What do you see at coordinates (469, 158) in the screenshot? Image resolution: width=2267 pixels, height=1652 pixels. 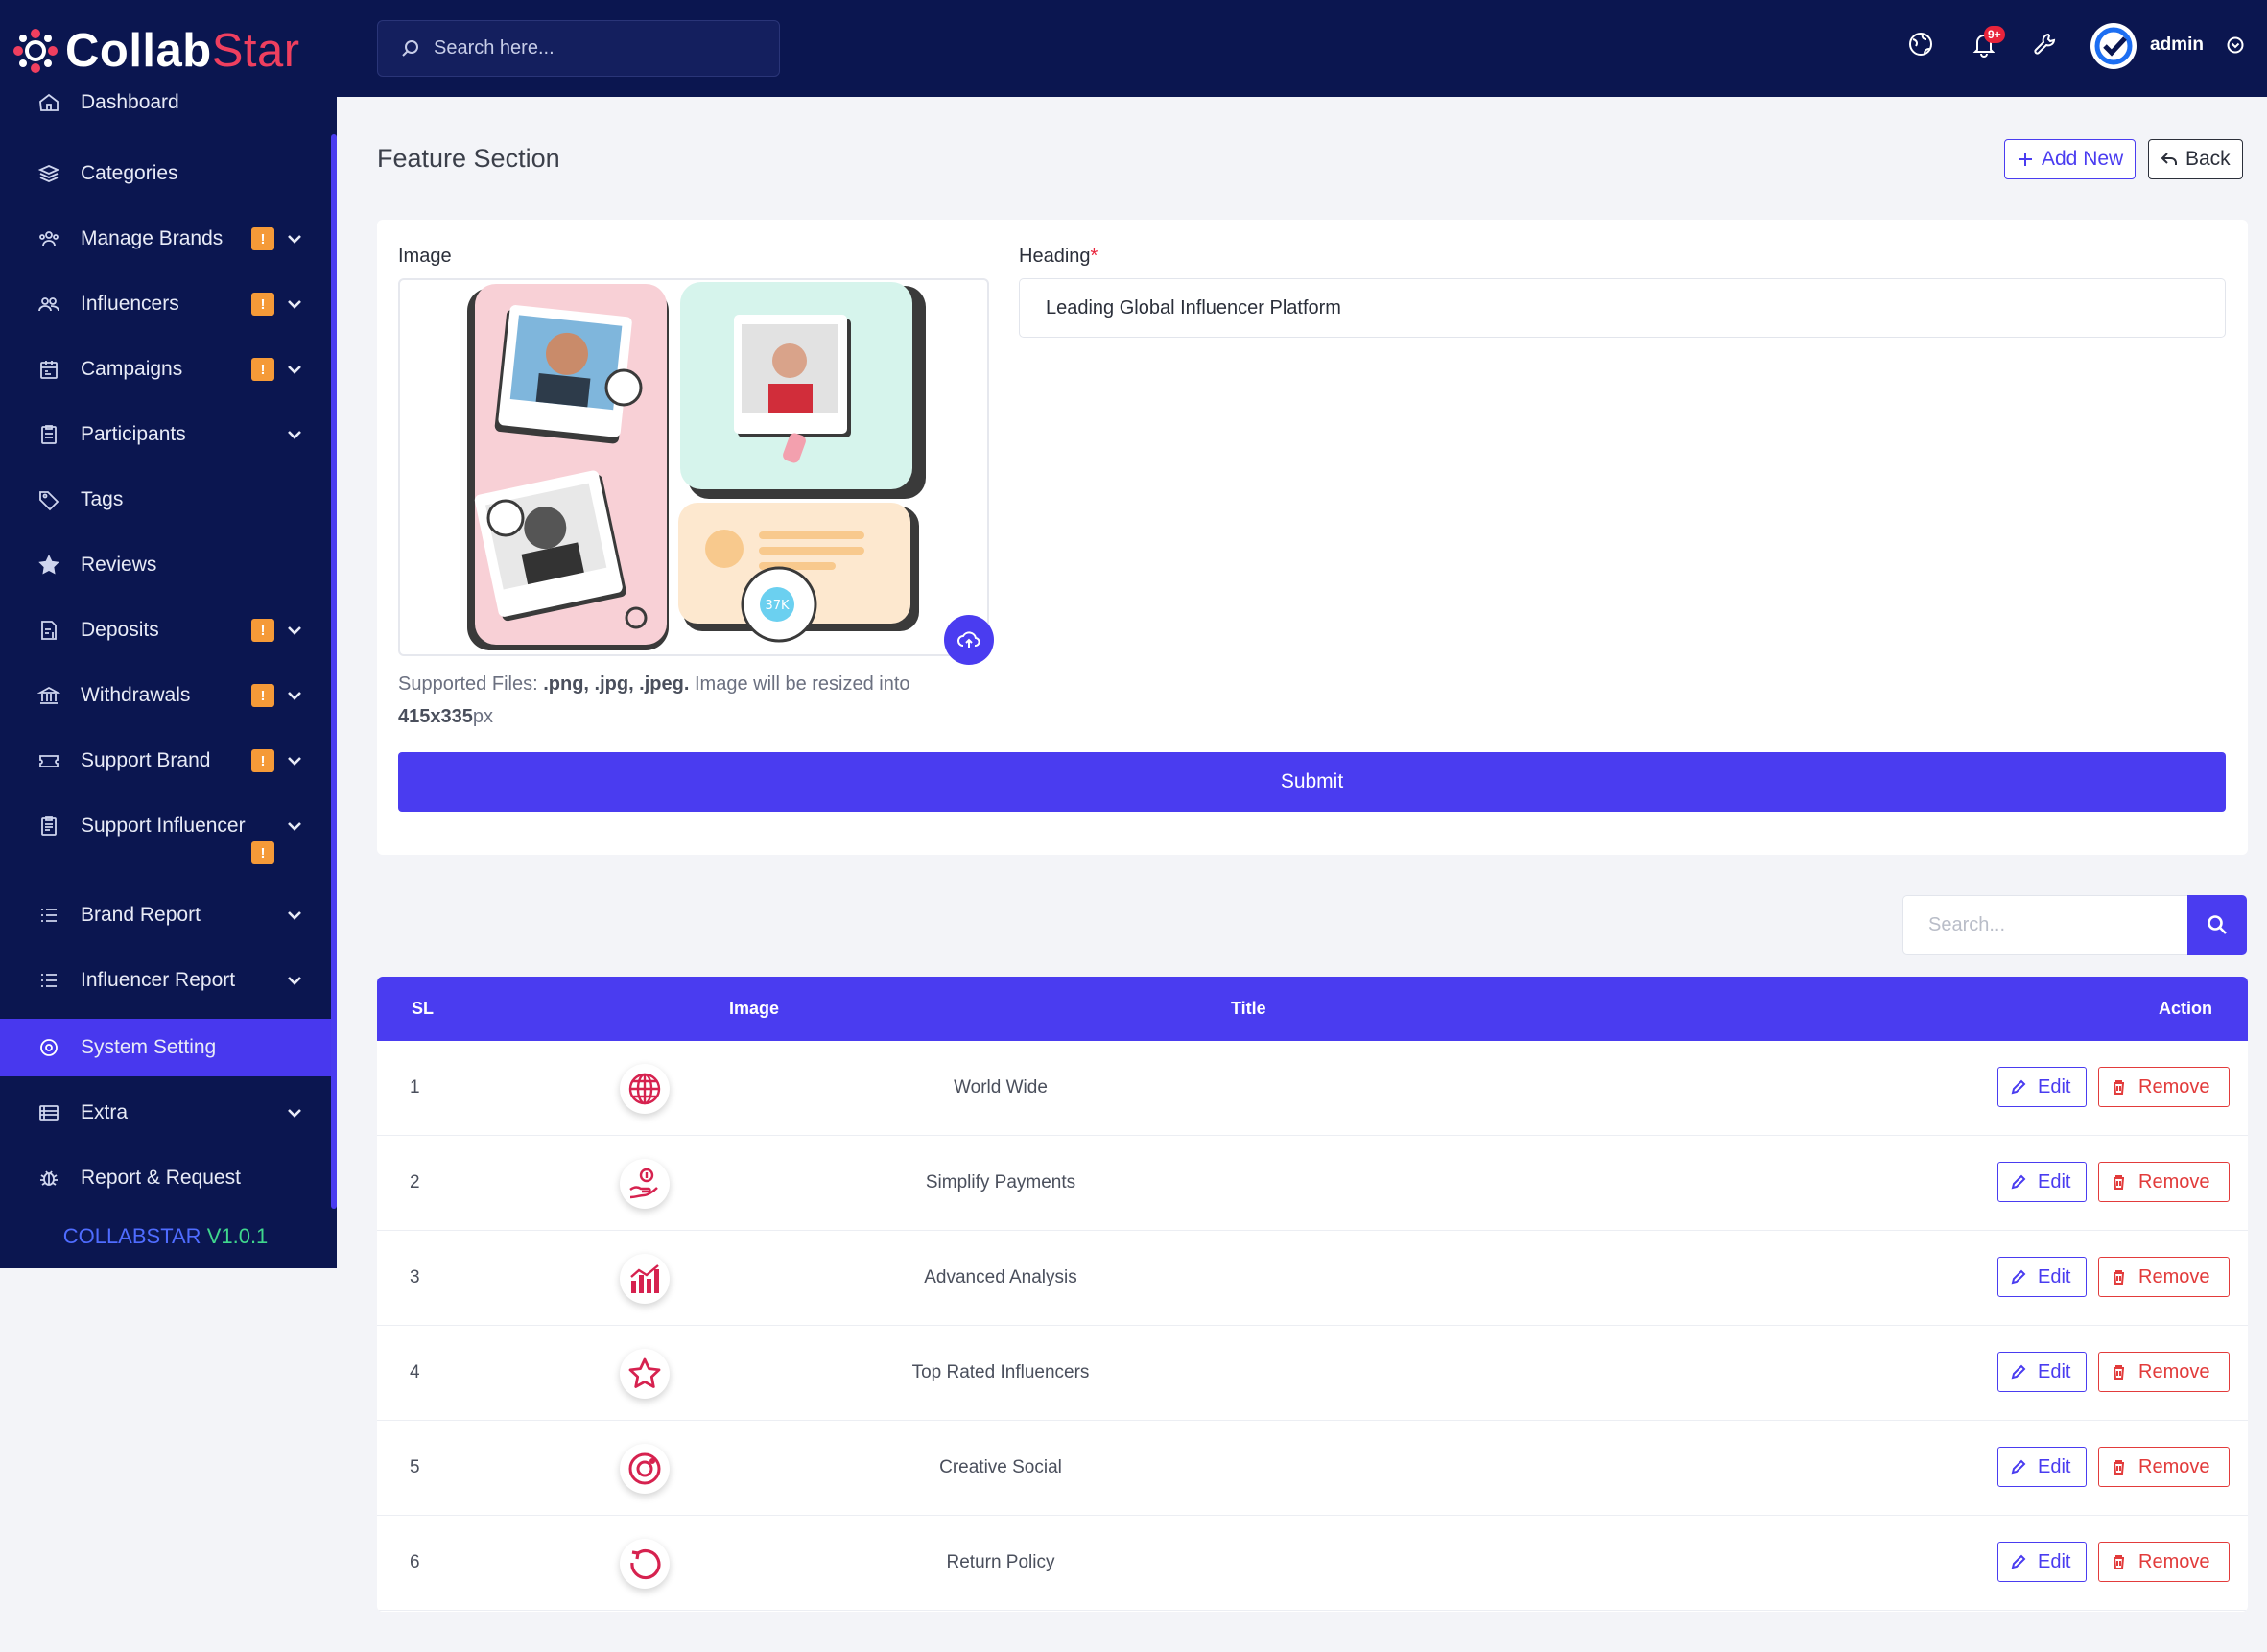 I see `page-title: Feature Section` at bounding box center [469, 158].